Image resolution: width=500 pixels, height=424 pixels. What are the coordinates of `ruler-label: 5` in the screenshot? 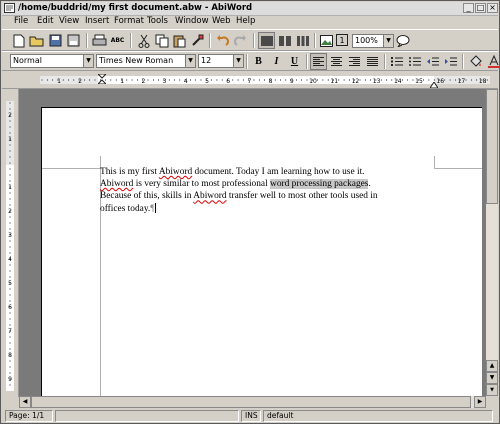 It's located at (10, 283).